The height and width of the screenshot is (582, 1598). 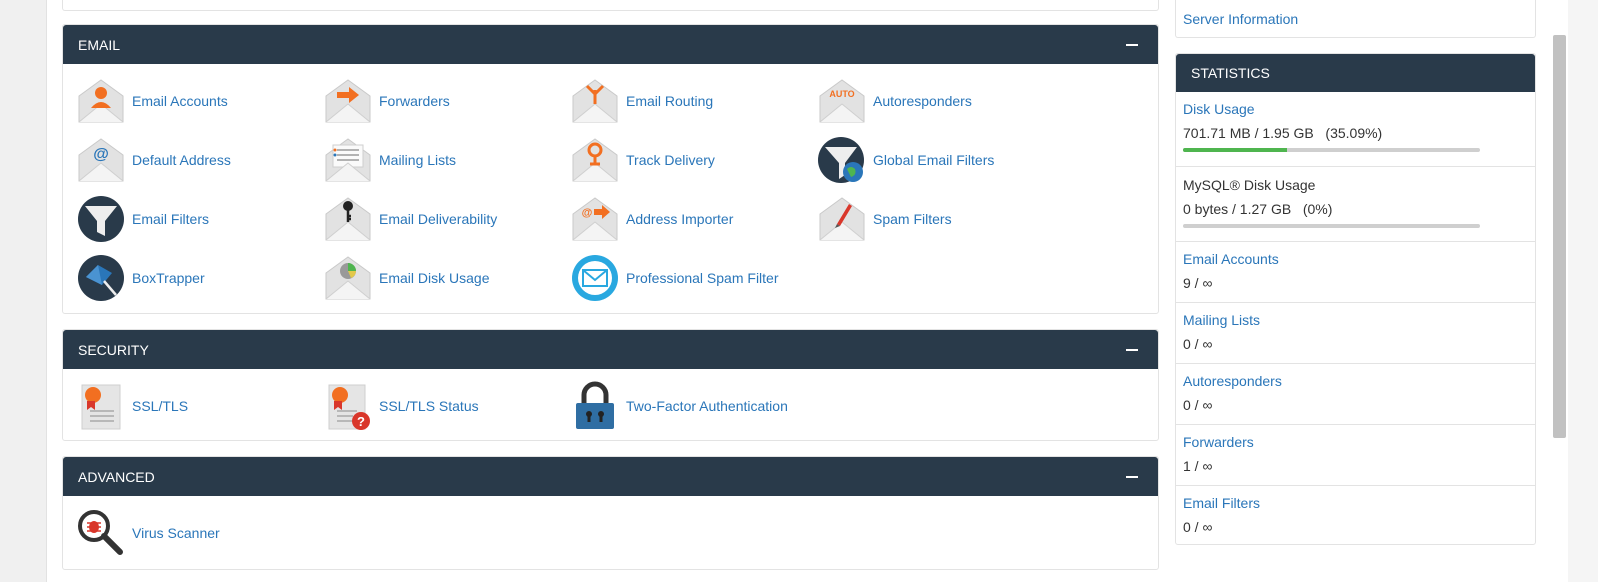 I want to click on advanced-panel-header: ADVANCED, so click(x=610, y=476).